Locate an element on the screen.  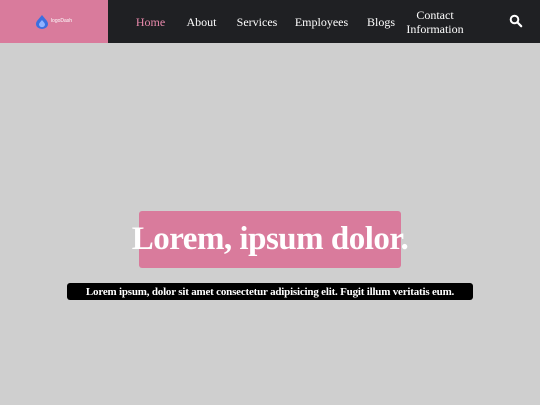
nav-item-employees: Employees is located at coordinates (321, 21).